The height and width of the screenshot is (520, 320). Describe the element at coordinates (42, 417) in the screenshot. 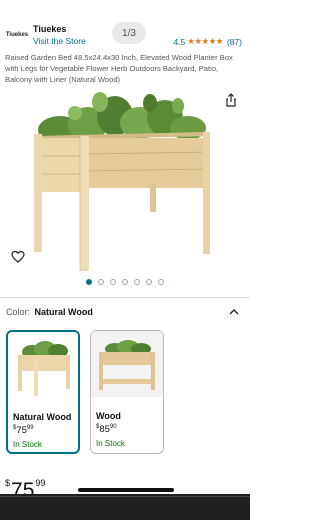

I see `color-option-name: Natural Wood` at that location.